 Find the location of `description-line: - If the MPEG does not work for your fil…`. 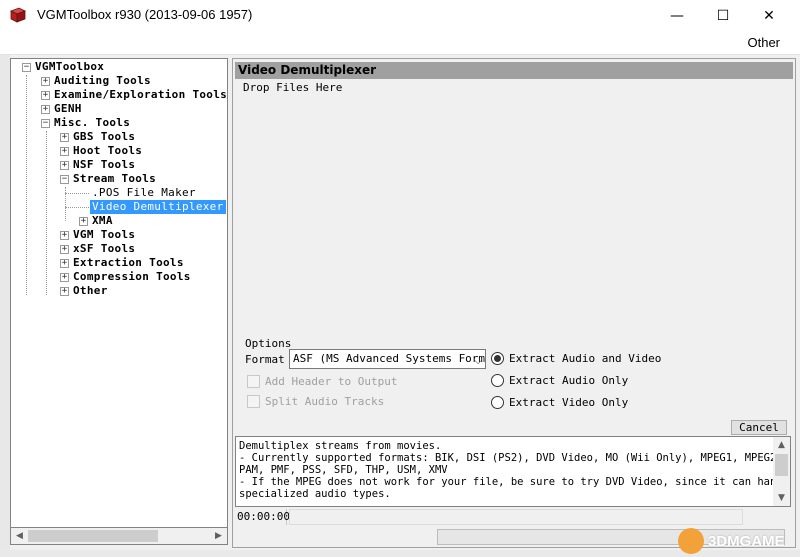

description-line: - If the MPEG does not work for your fil… is located at coordinates (515, 482).